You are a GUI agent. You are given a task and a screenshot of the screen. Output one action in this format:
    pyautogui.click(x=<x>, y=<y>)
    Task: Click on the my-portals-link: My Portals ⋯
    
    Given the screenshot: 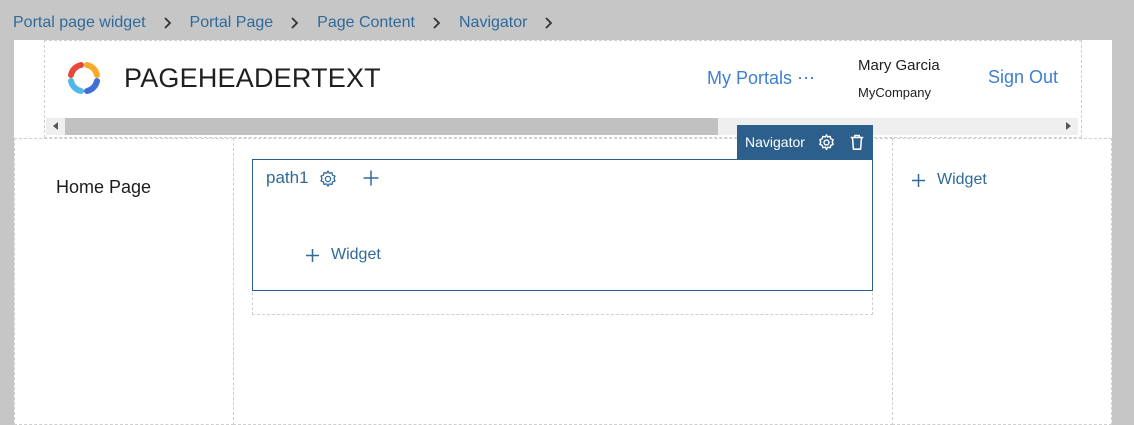 What is the action you would take?
    pyautogui.click(x=761, y=78)
    